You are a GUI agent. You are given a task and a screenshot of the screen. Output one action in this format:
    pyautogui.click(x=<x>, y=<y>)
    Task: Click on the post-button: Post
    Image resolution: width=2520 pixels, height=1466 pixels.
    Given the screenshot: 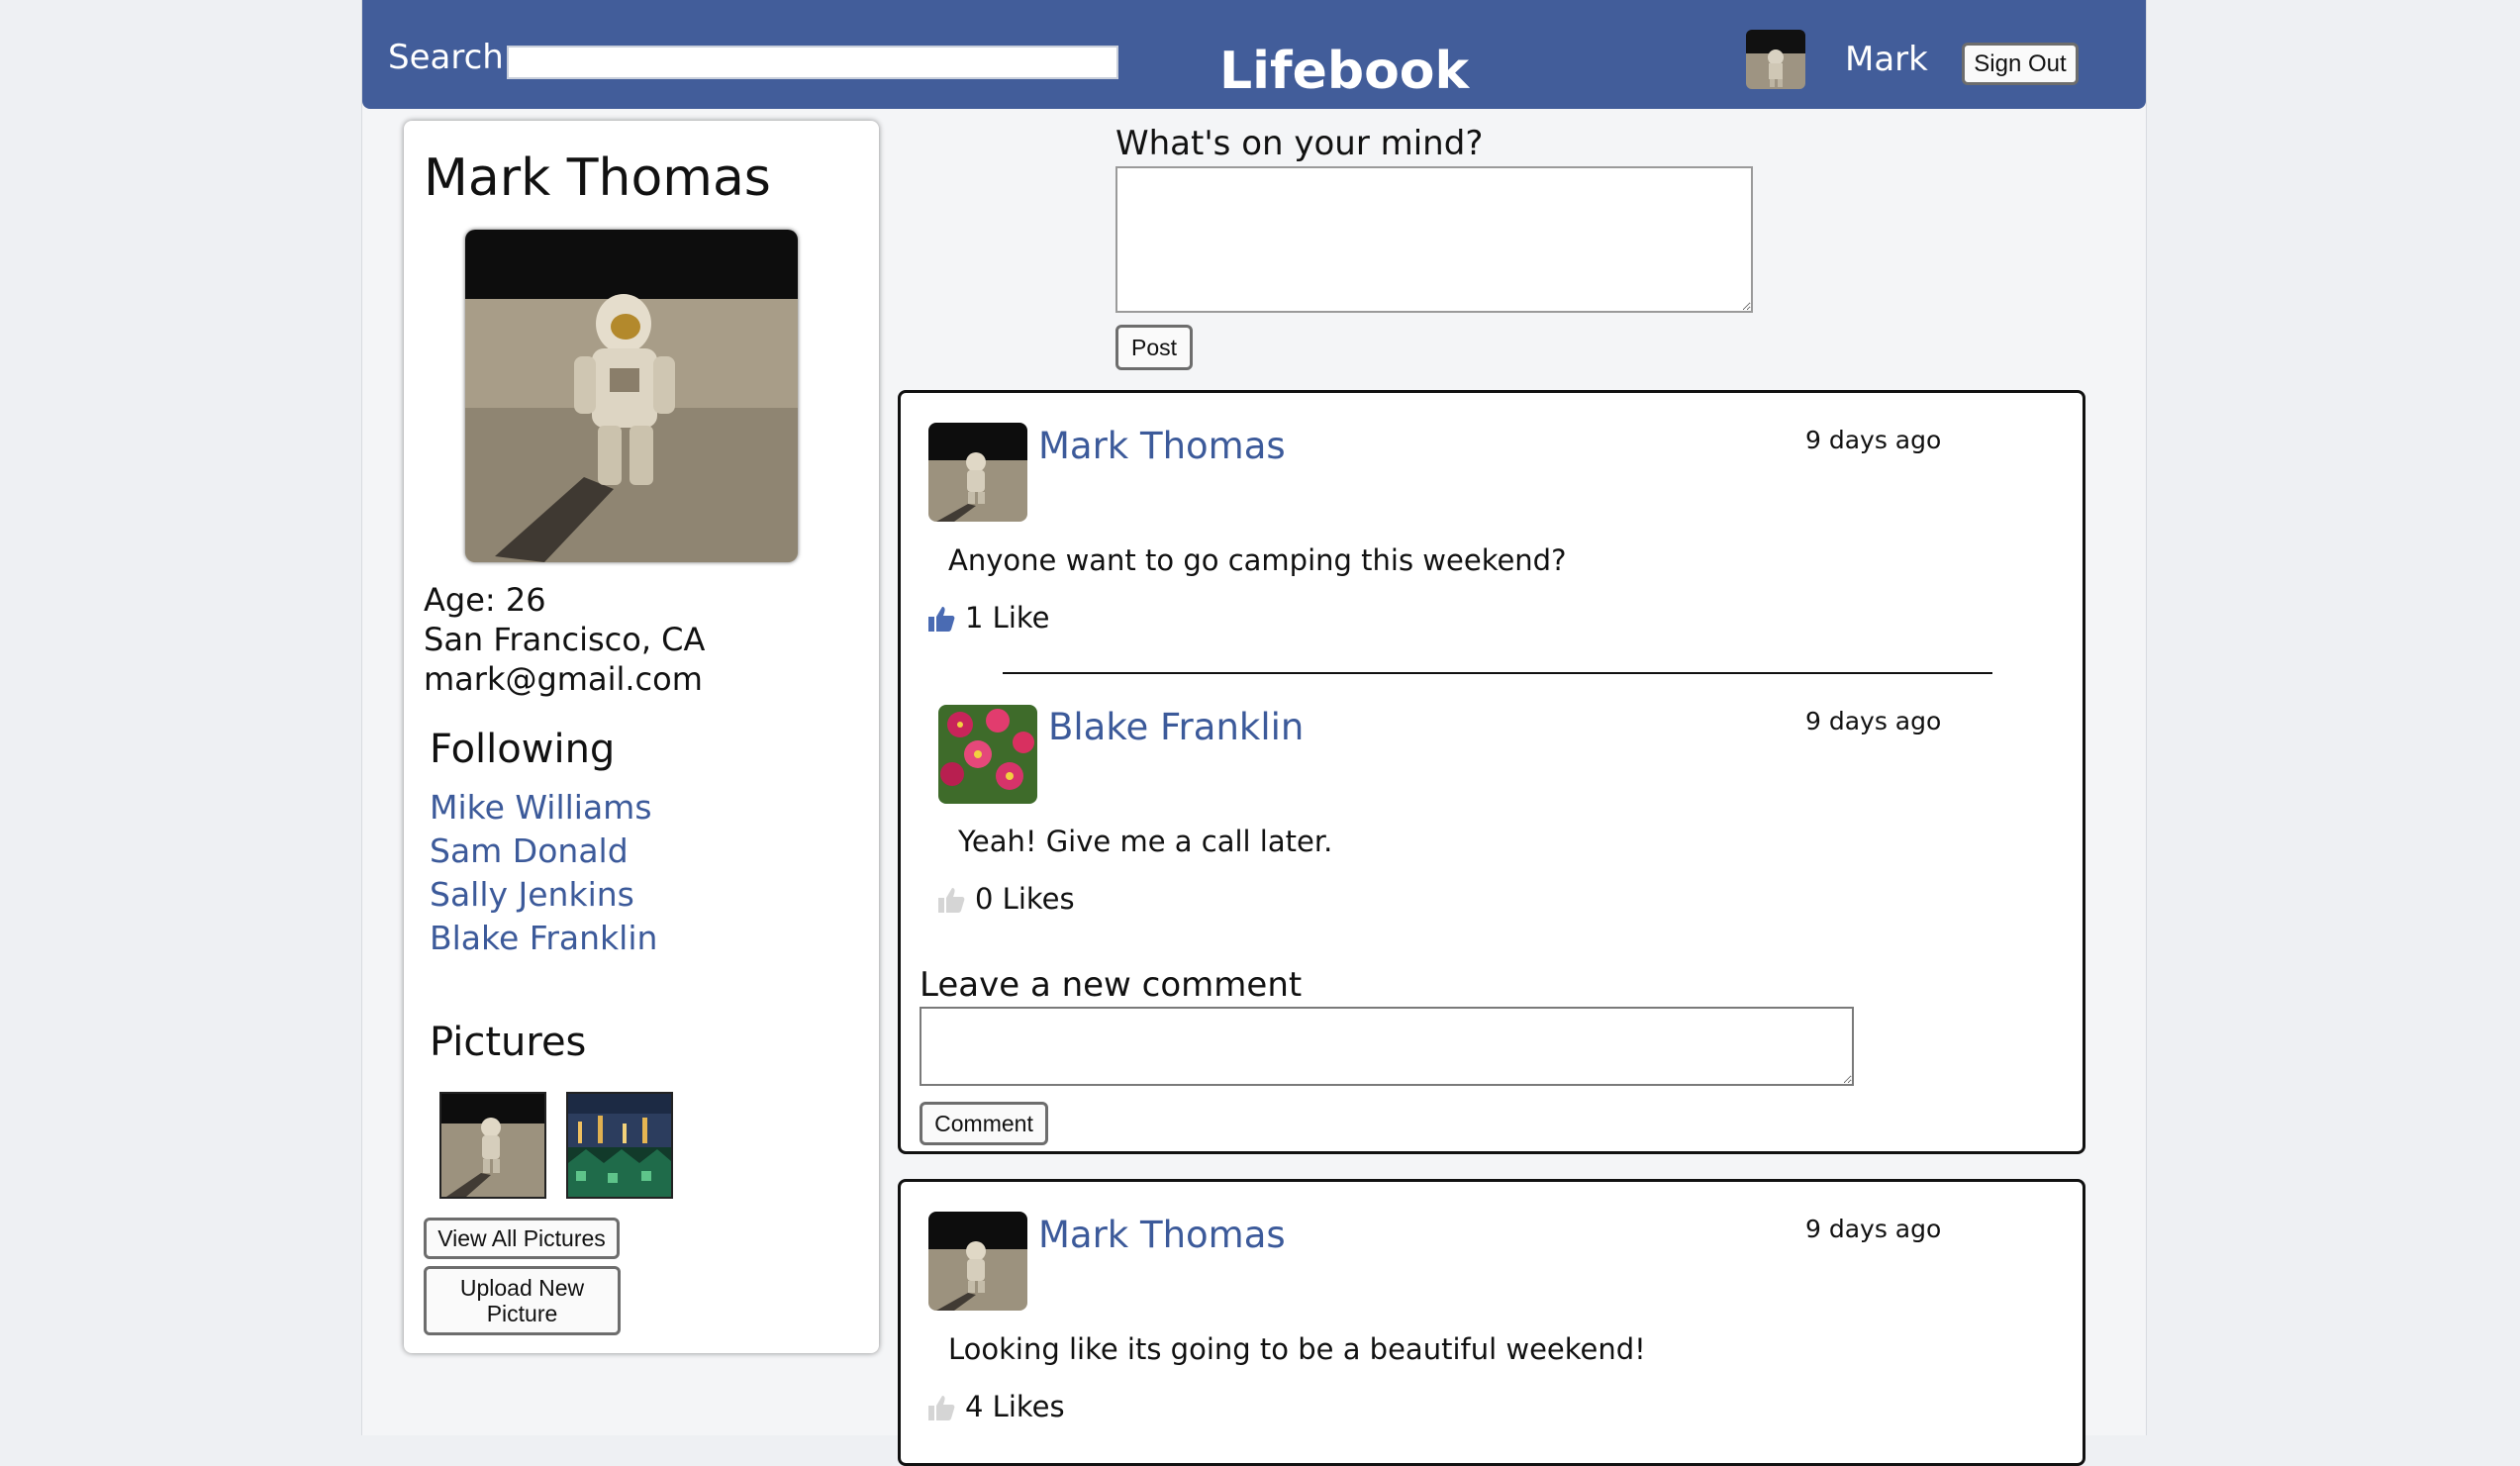 What is the action you would take?
    pyautogui.click(x=1154, y=347)
    